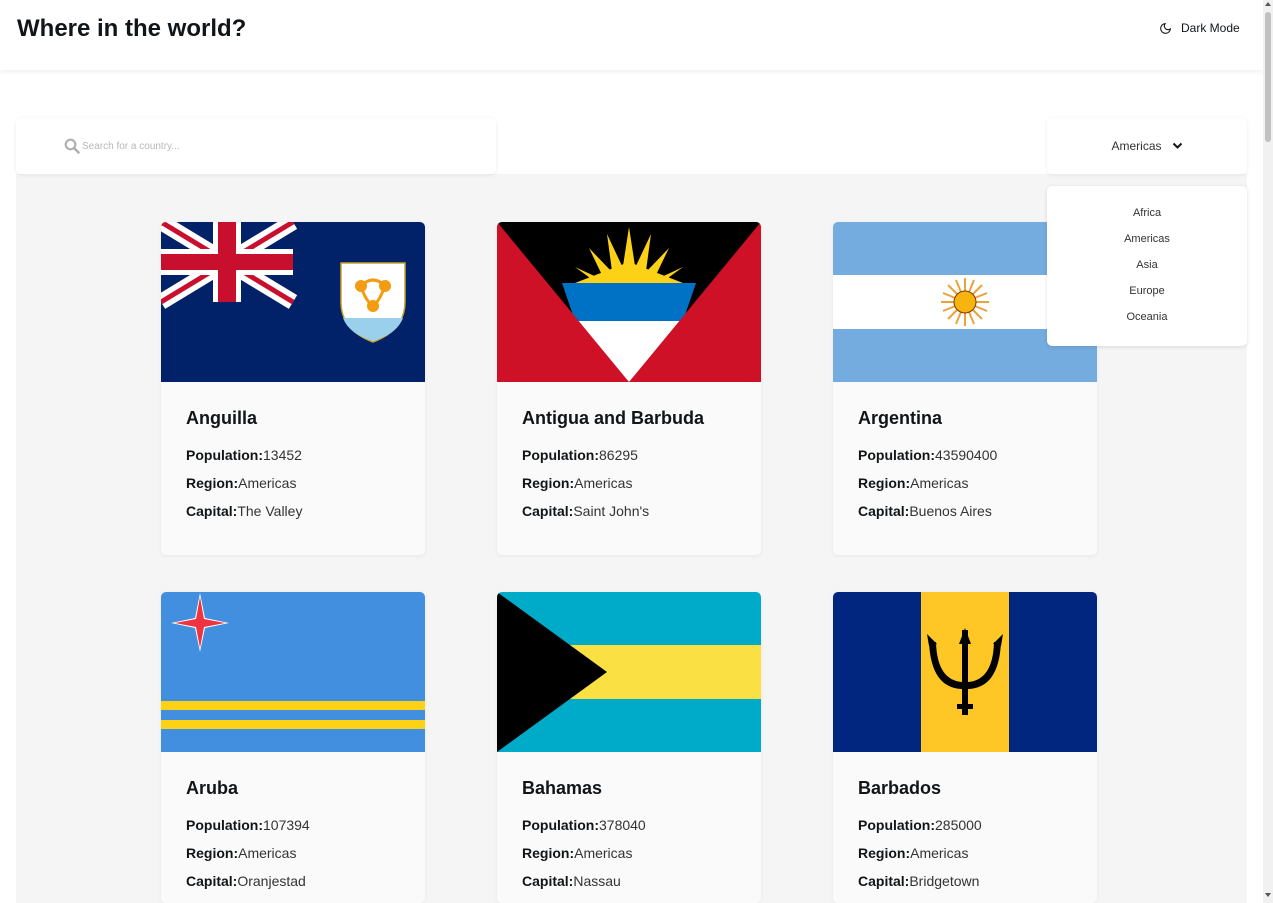 The image size is (1273, 903). What do you see at coordinates (72, 148) in the screenshot?
I see `search-icon` at bounding box center [72, 148].